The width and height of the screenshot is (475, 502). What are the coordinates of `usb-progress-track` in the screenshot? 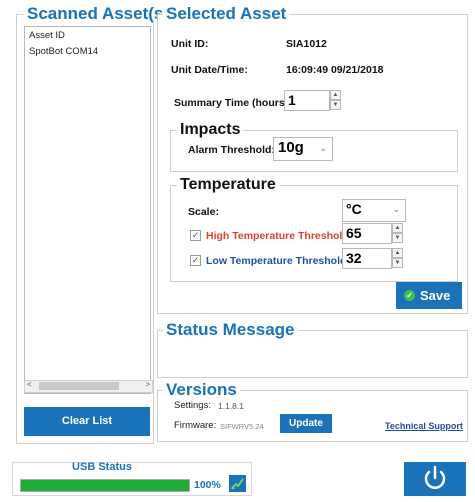 It's located at (105, 485).